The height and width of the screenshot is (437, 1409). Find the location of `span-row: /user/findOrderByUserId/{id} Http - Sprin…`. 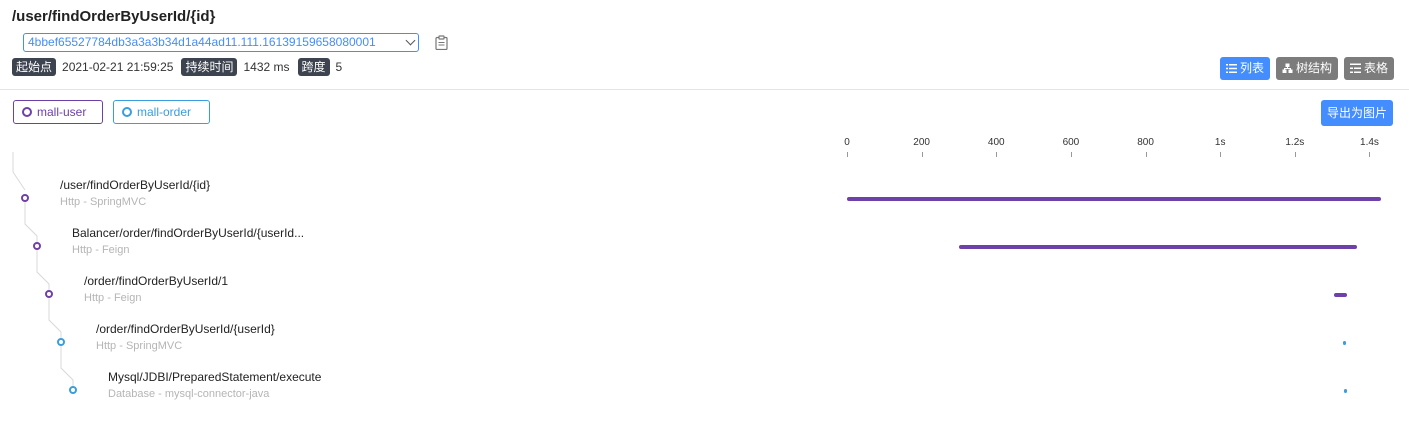

span-row: /user/findOrderByUserId/{id} Http - Sprin… is located at coordinates (135, 198).